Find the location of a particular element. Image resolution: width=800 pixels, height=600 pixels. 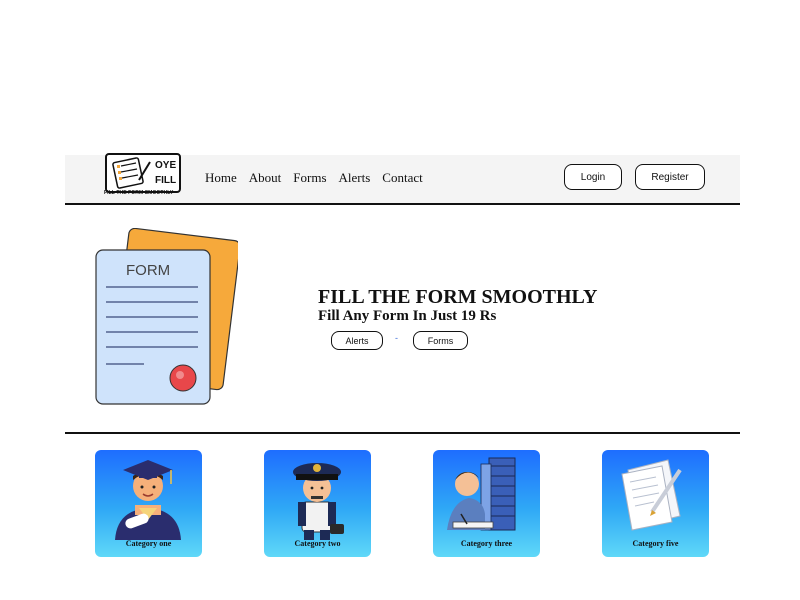

form-illustration: FORM is located at coordinates (165, 318).